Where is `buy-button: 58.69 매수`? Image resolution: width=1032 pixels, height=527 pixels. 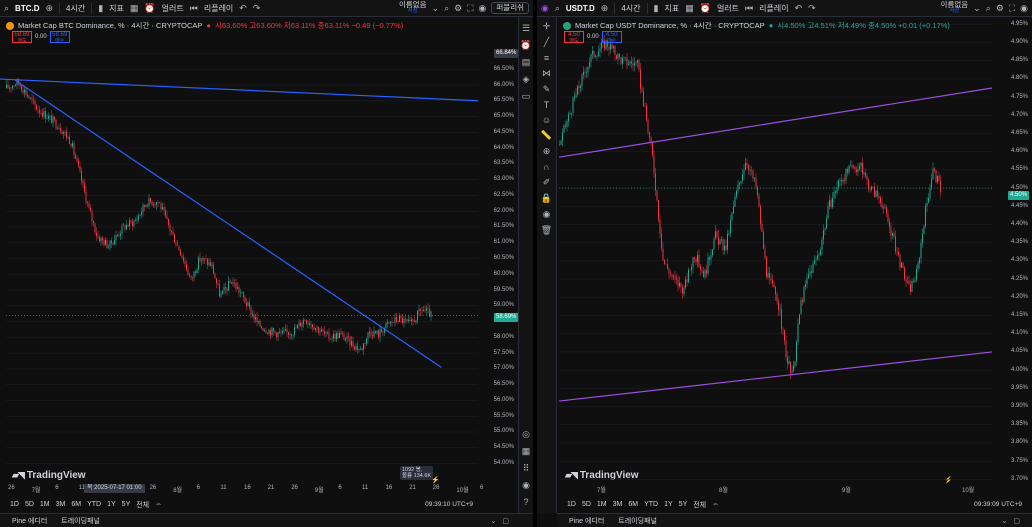 buy-button: 58.69 매수 is located at coordinates (59, 37).